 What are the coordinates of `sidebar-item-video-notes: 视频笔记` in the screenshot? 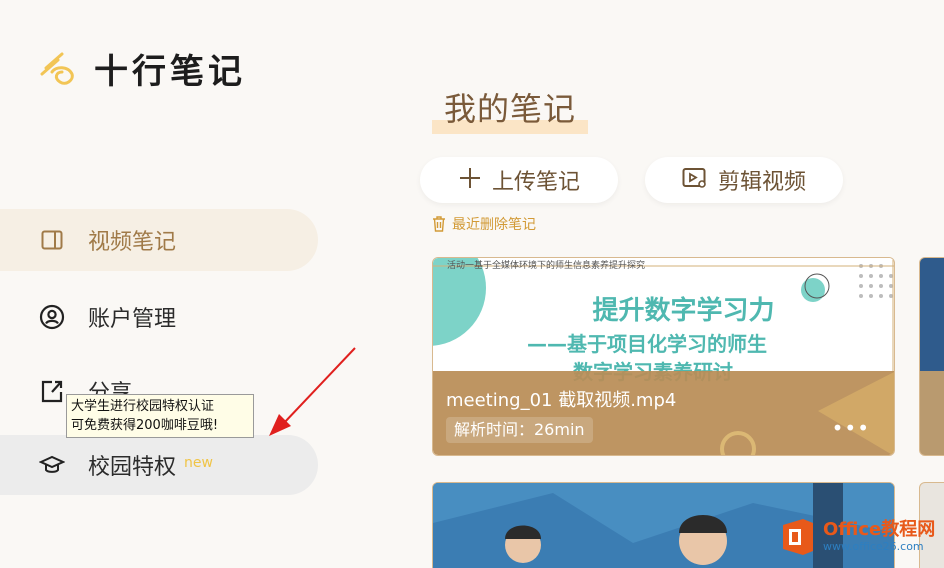 It's located at (159, 240).